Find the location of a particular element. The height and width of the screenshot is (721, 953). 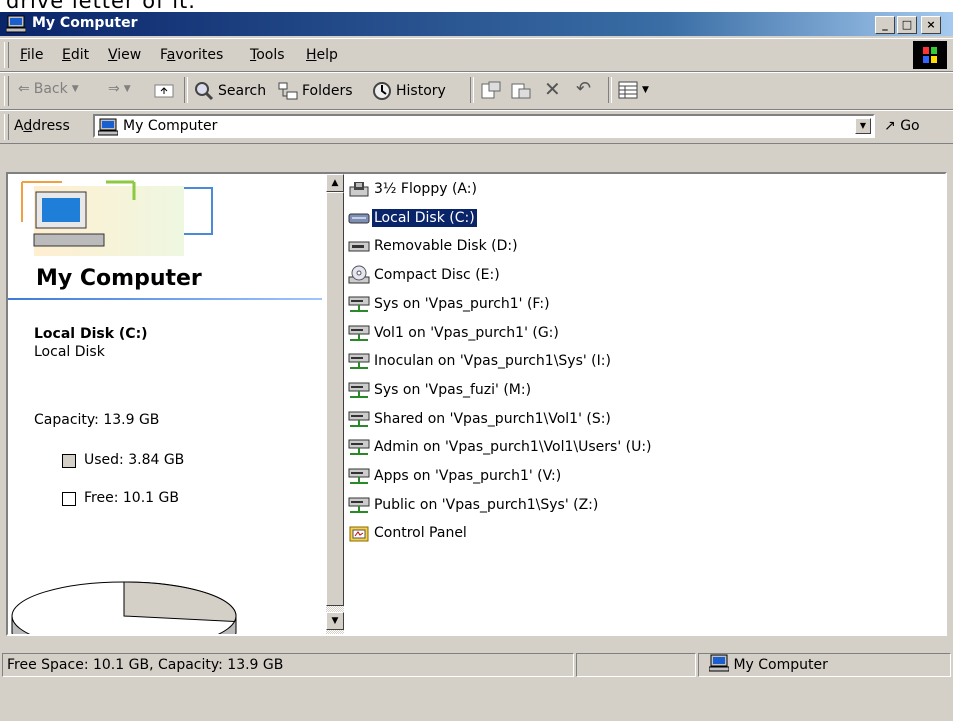

my-computer-icon is located at coordinates (108, 127).